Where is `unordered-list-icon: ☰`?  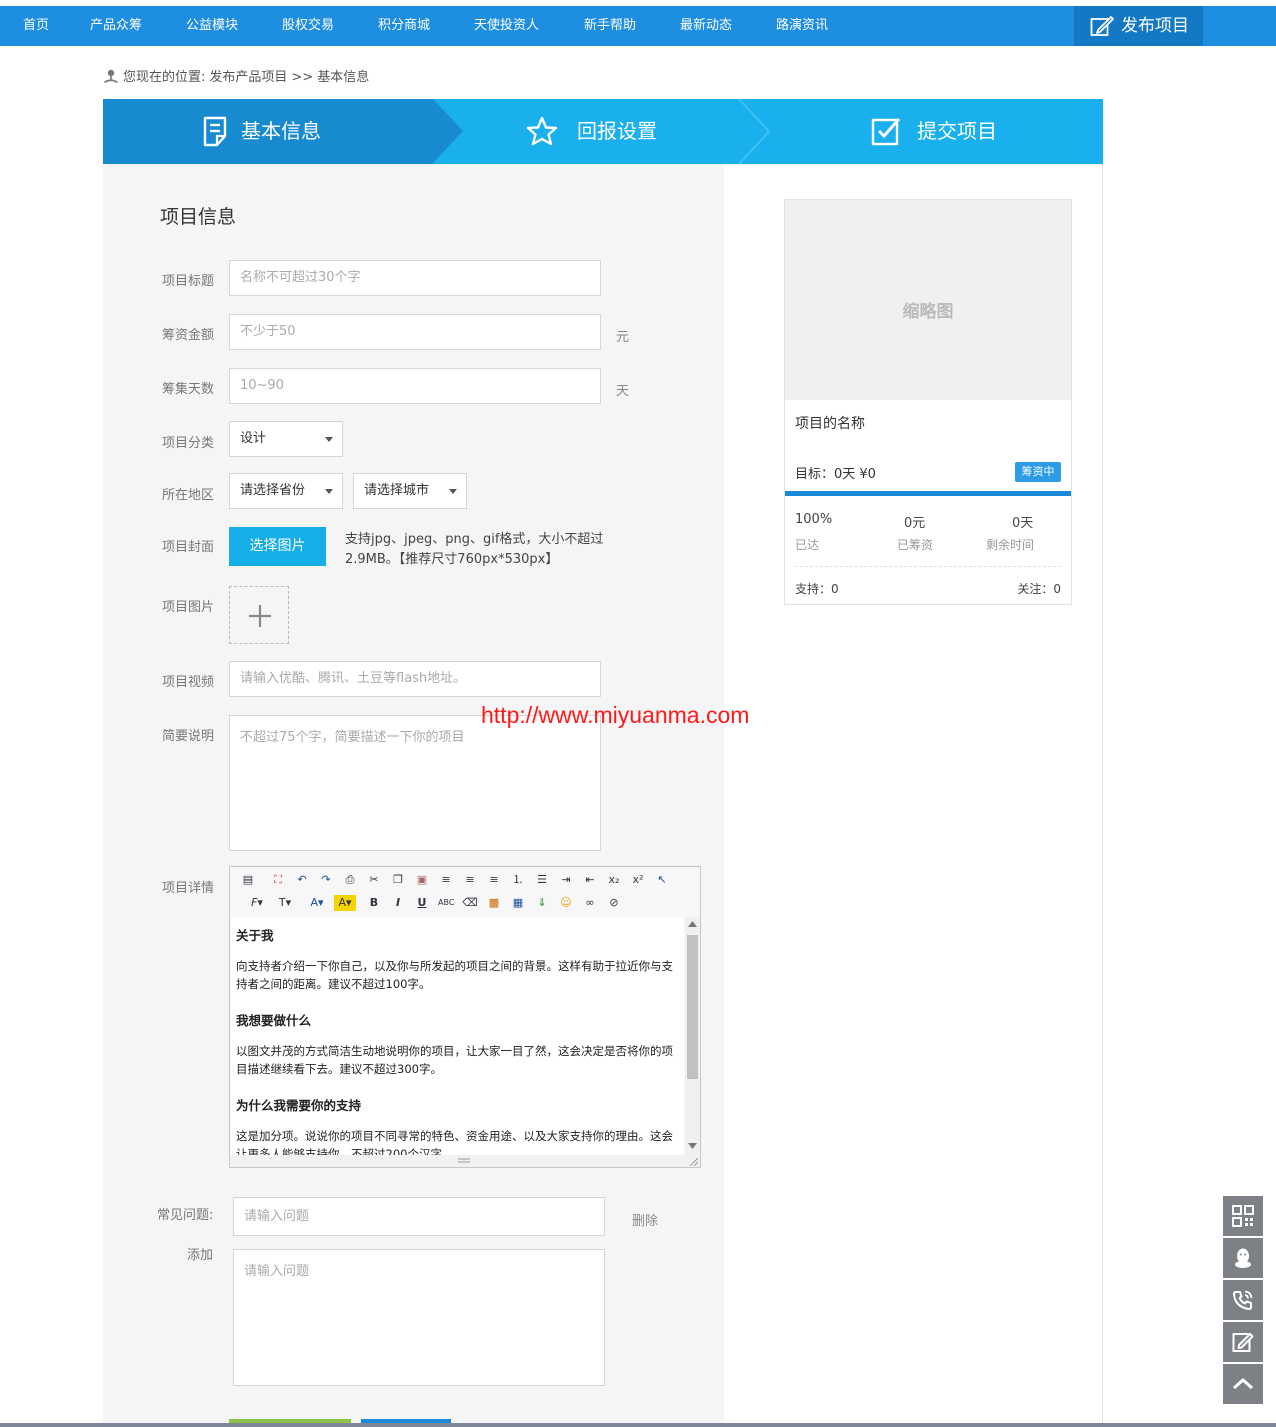 unordered-list-icon: ☰ is located at coordinates (542, 880).